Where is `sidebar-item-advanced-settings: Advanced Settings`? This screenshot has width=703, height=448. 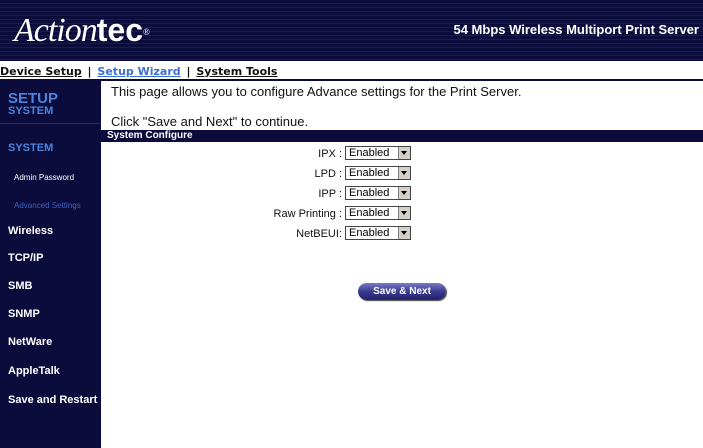 sidebar-item-advanced-settings: Advanced Settings is located at coordinates (47, 205).